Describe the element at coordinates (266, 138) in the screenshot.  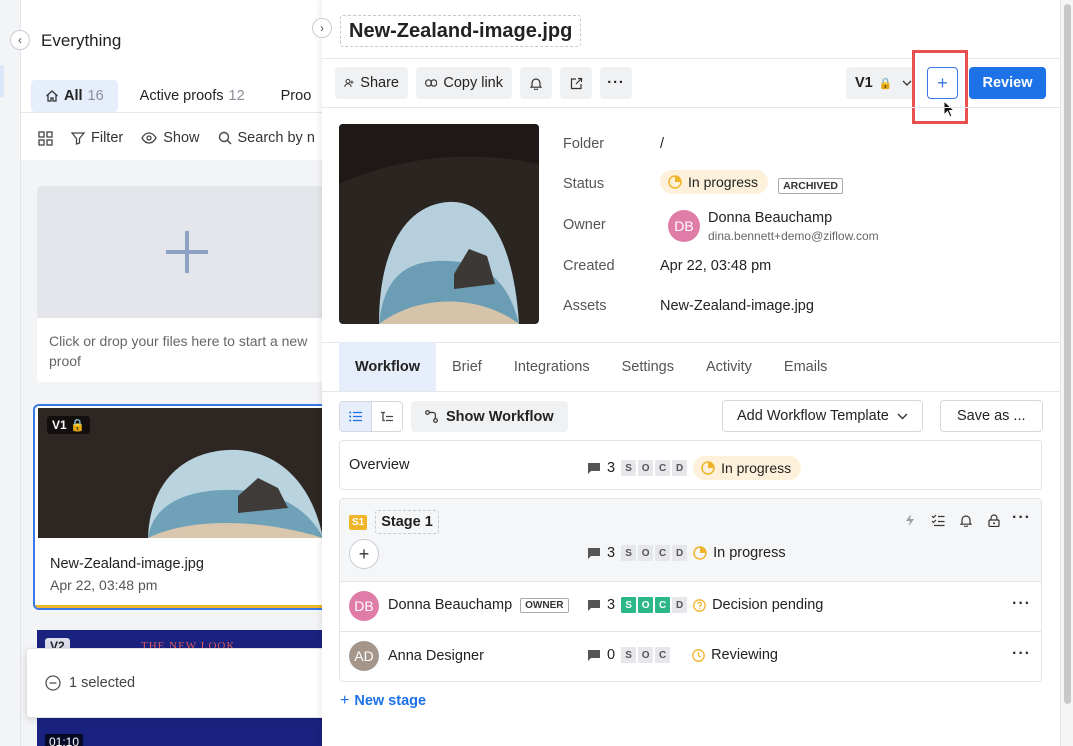
I see `search-field: Search by n` at that location.